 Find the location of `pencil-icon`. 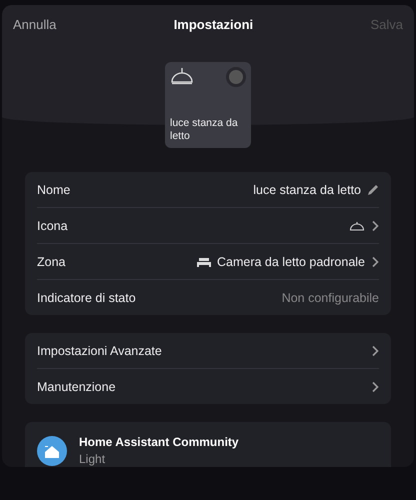

pencil-icon is located at coordinates (373, 190).